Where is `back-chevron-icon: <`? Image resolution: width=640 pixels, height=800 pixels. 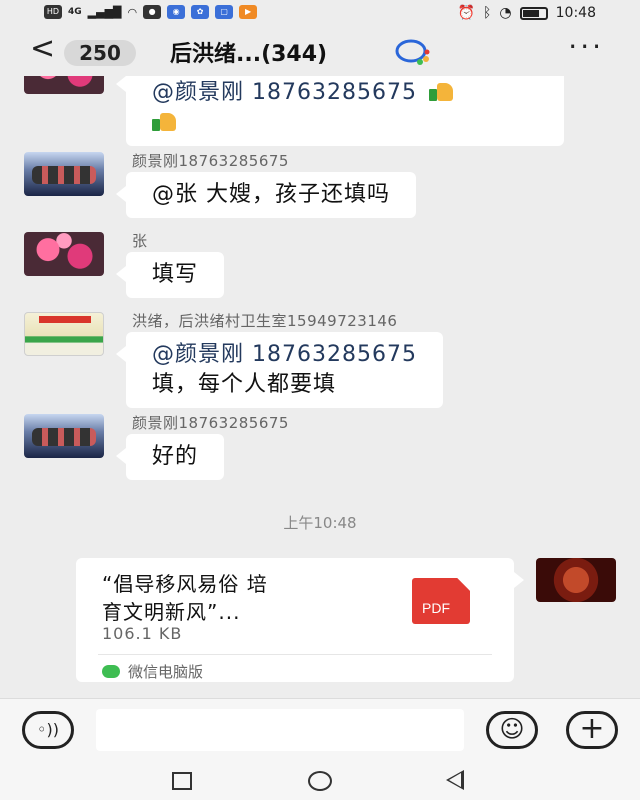 back-chevron-icon: < is located at coordinates (42, 49).